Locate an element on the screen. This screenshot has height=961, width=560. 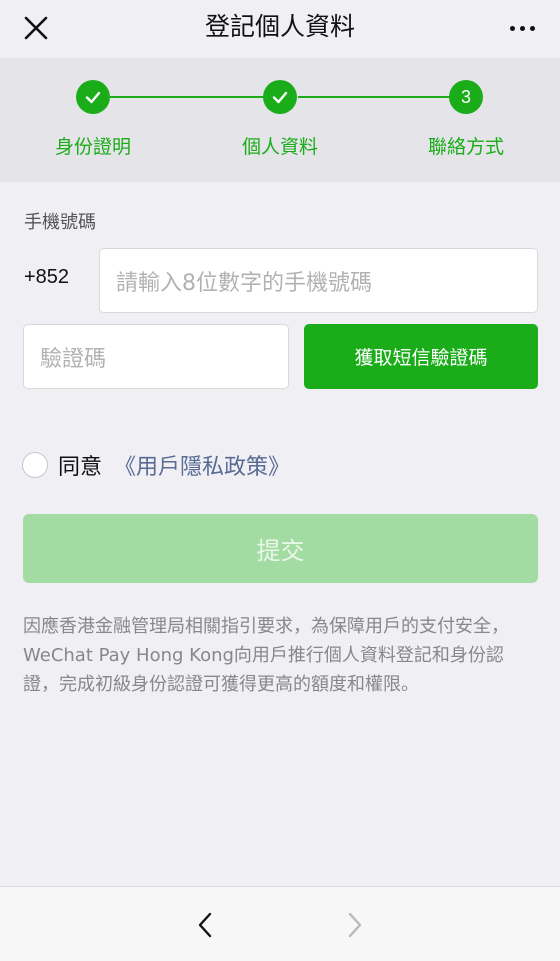
agreement-row: 同意 《用戶隱私政策》 is located at coordinates (156, 465).